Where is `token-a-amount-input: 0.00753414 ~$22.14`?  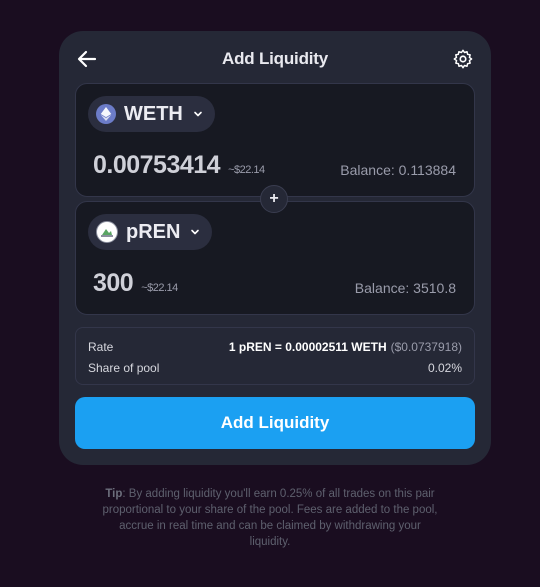 token-a-amount-input: 0.00753414 ~$22.14 is located at coordinates (179, 165).